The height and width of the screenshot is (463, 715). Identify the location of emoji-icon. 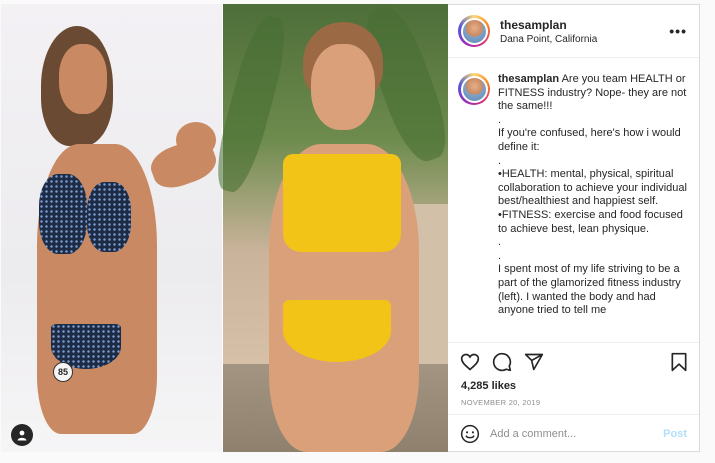
(470, 434).